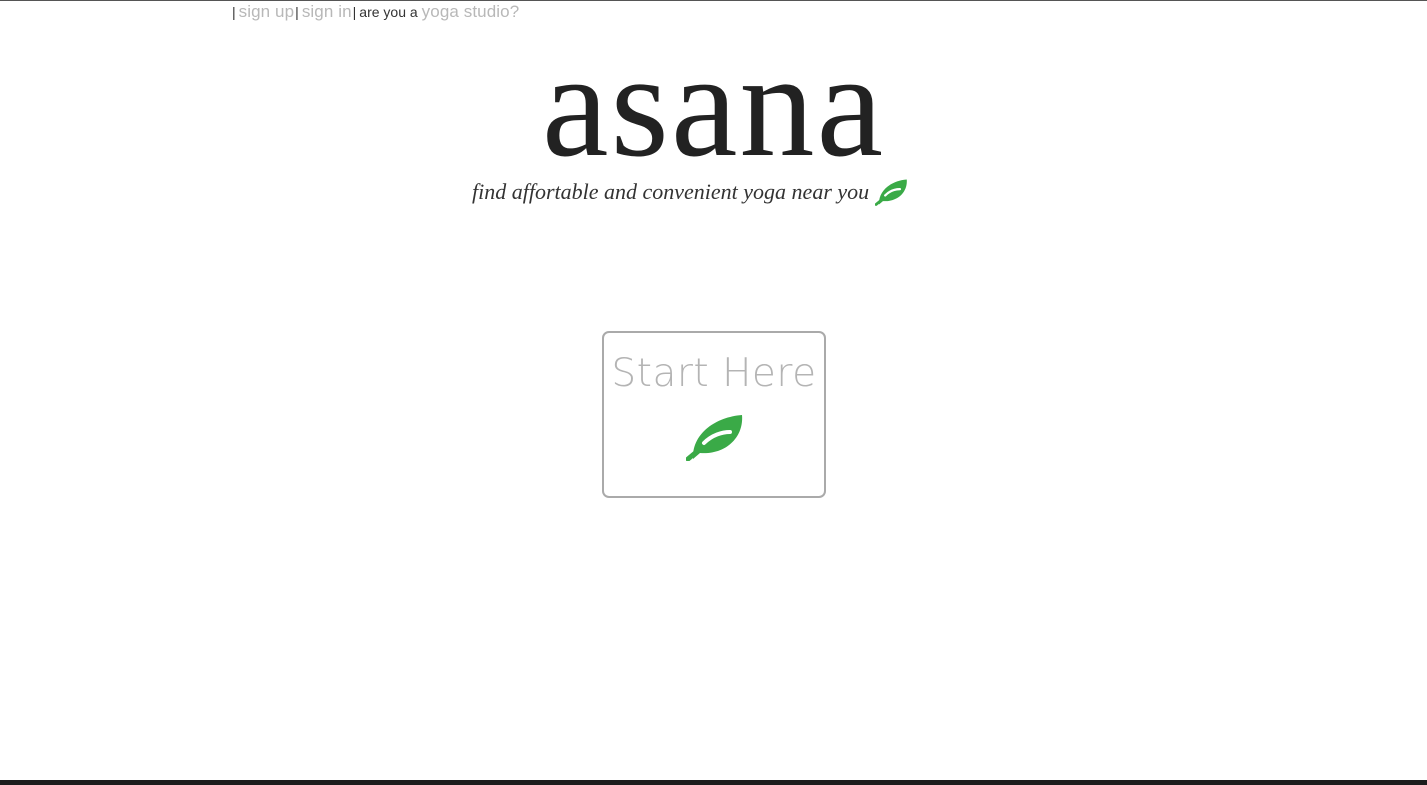  Describe the element at coordinates (714, 414) in the screenshot. I see `start-here-button: Start Here` at that location.